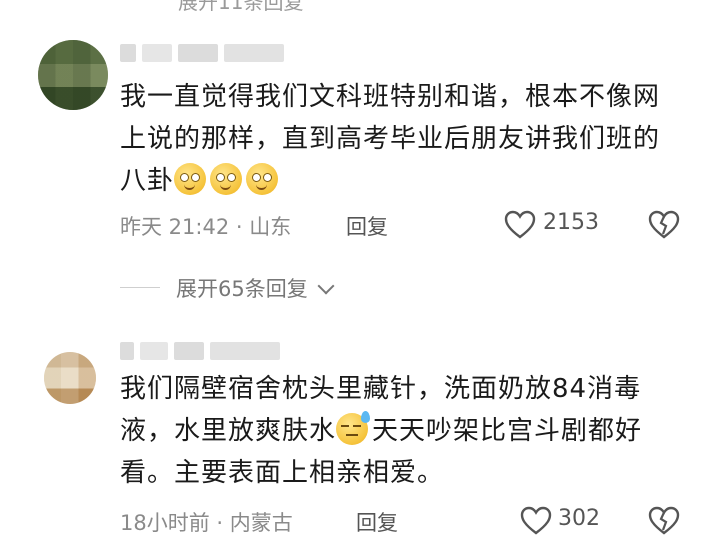 The height and width of the screenshot is (558, 718). Describe the element at coordinates (140, 287) in the screenshot. I see `divider` at that location.